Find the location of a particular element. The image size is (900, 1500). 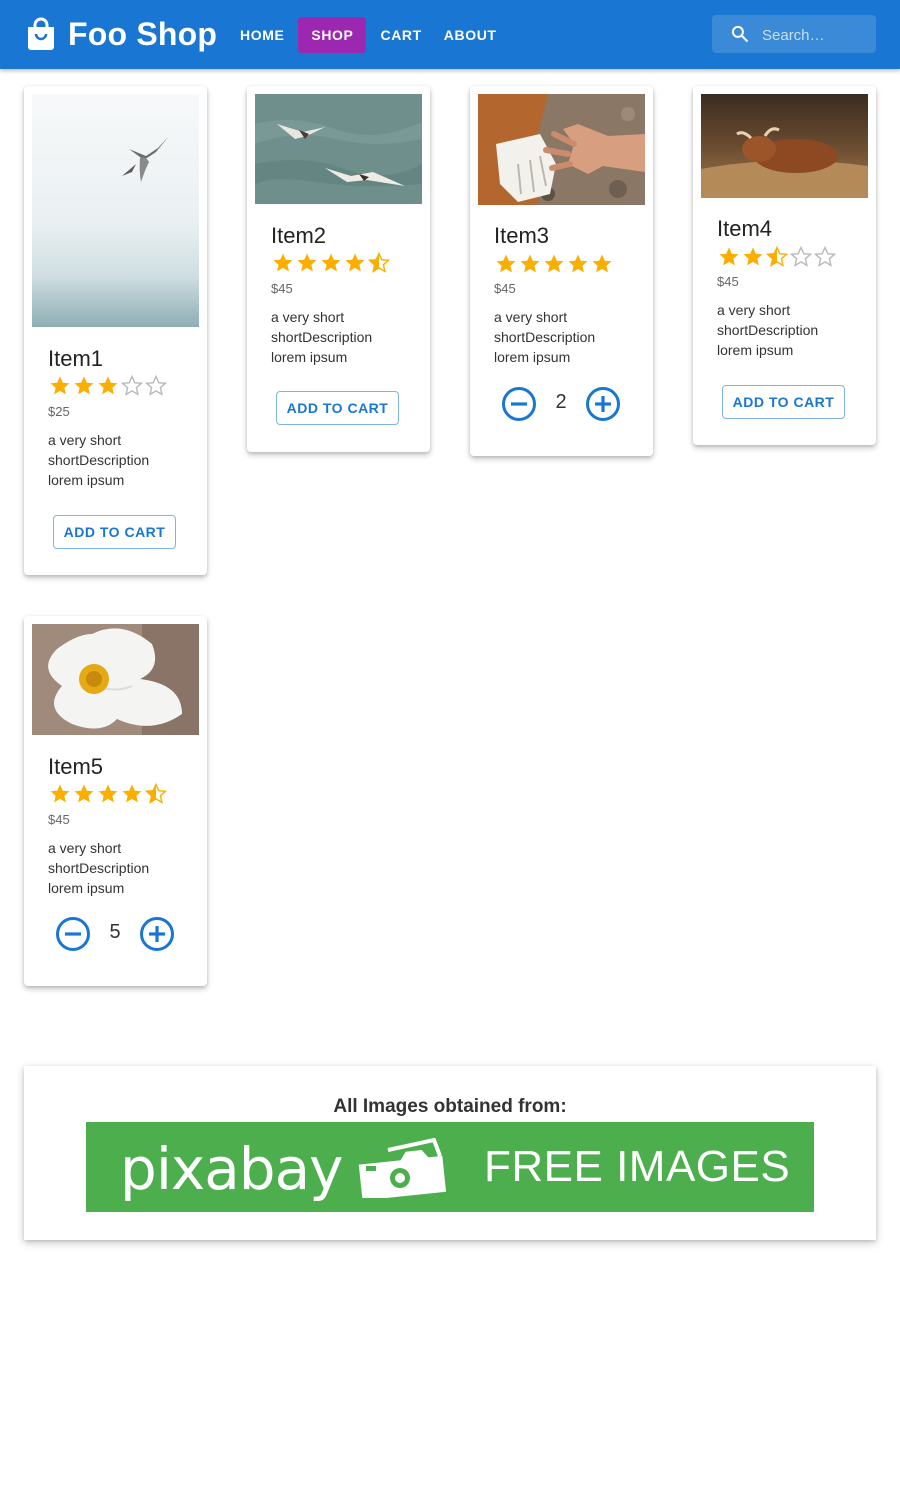

nav-shop-button: SHOP is located at coordinates (332, 35).